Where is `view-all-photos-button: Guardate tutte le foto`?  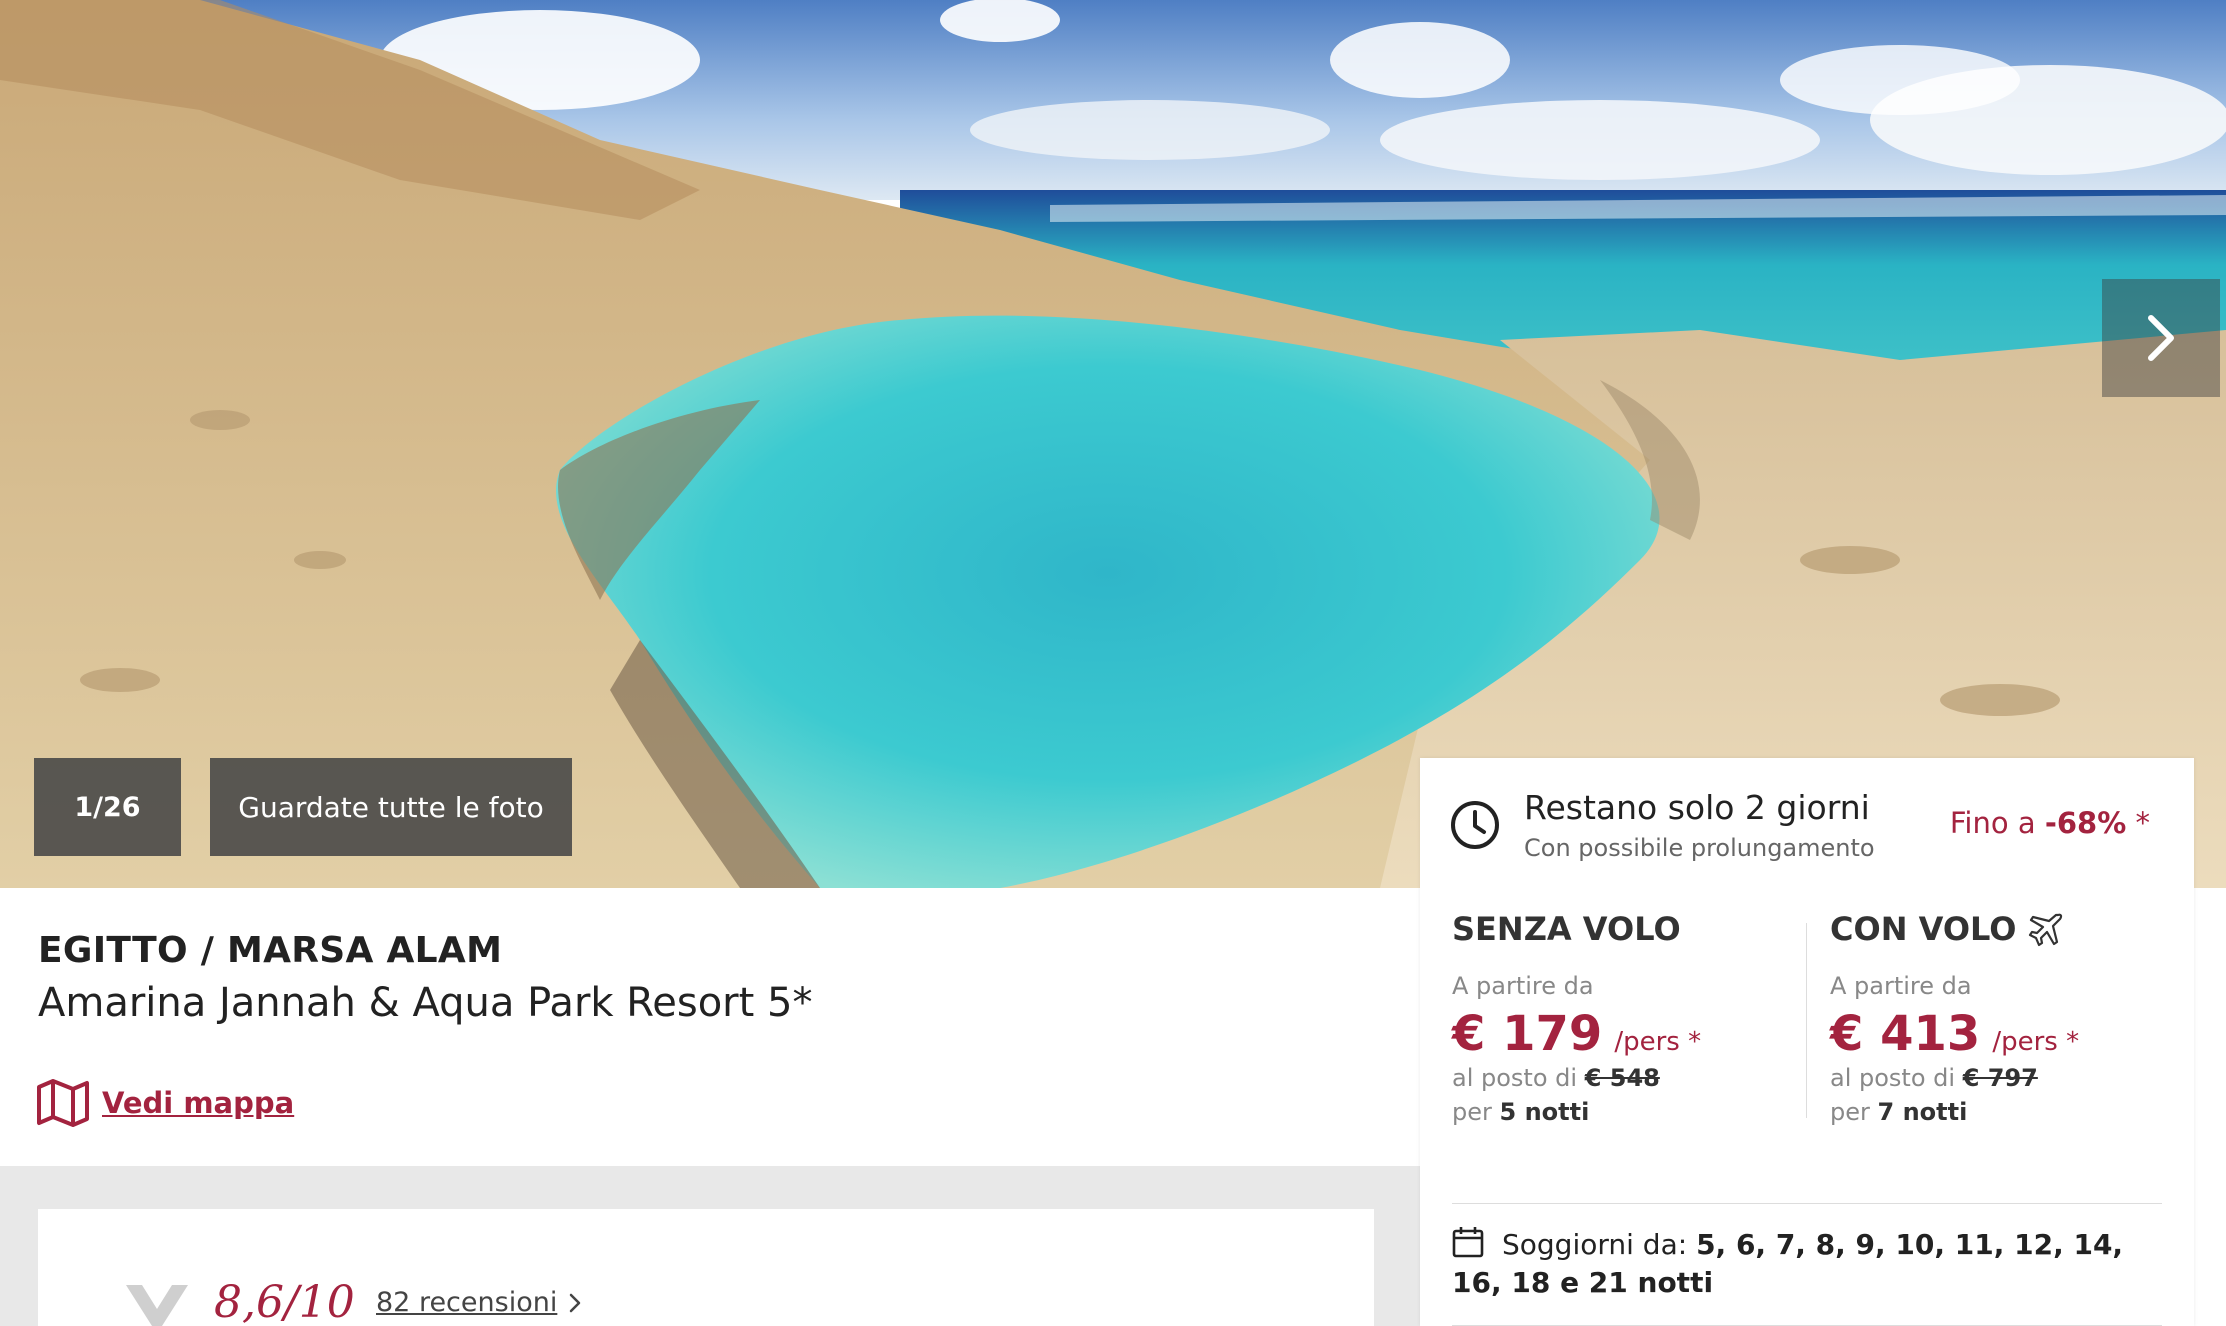
view-all-photos-button: Guardate tutte le foto is located at coordinates (391, 807).